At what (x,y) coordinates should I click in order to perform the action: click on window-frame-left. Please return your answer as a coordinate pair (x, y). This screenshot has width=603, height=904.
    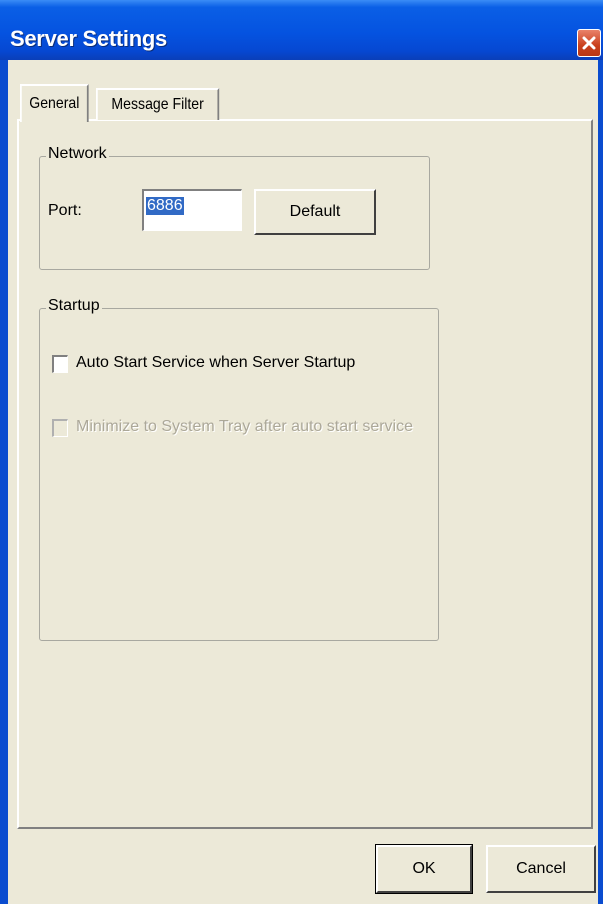
    Looking at the image, I should click on (4, 482).